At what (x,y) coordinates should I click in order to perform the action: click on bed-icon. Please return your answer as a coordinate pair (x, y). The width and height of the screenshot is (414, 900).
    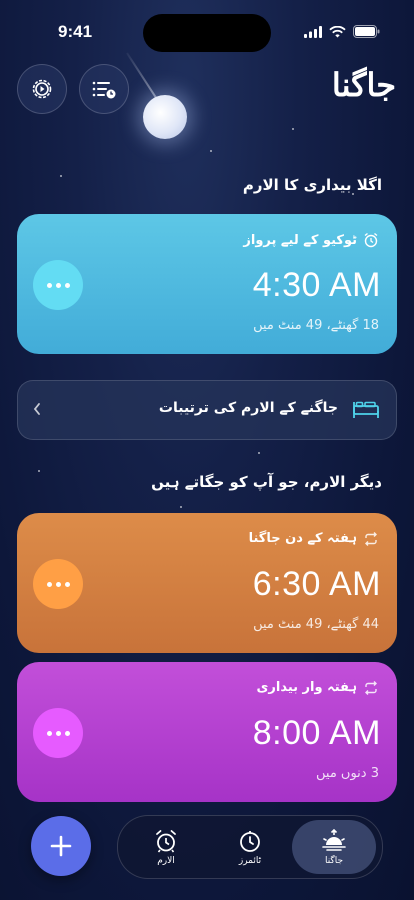
    Looking at the image, I should click on (366, 409).